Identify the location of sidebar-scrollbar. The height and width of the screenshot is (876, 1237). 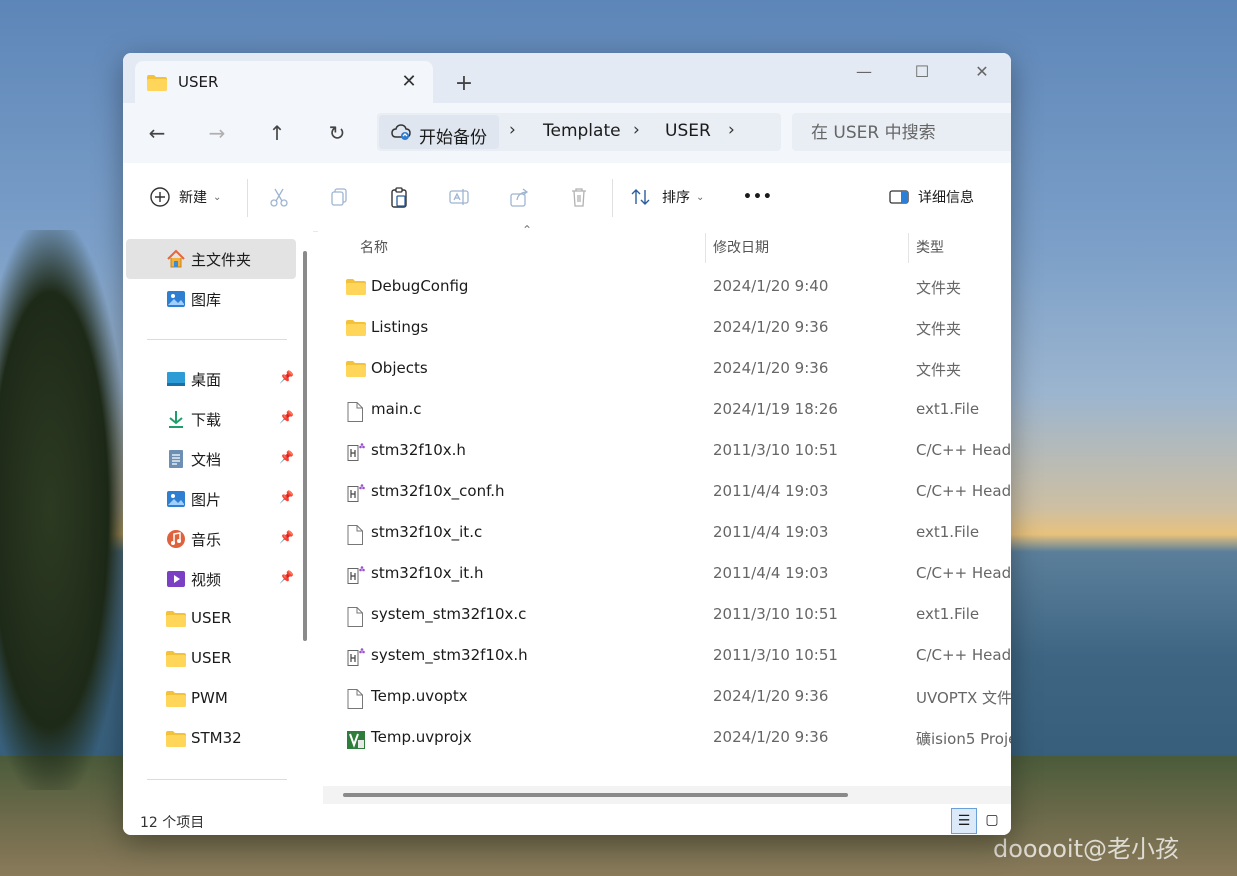
(305, 446).